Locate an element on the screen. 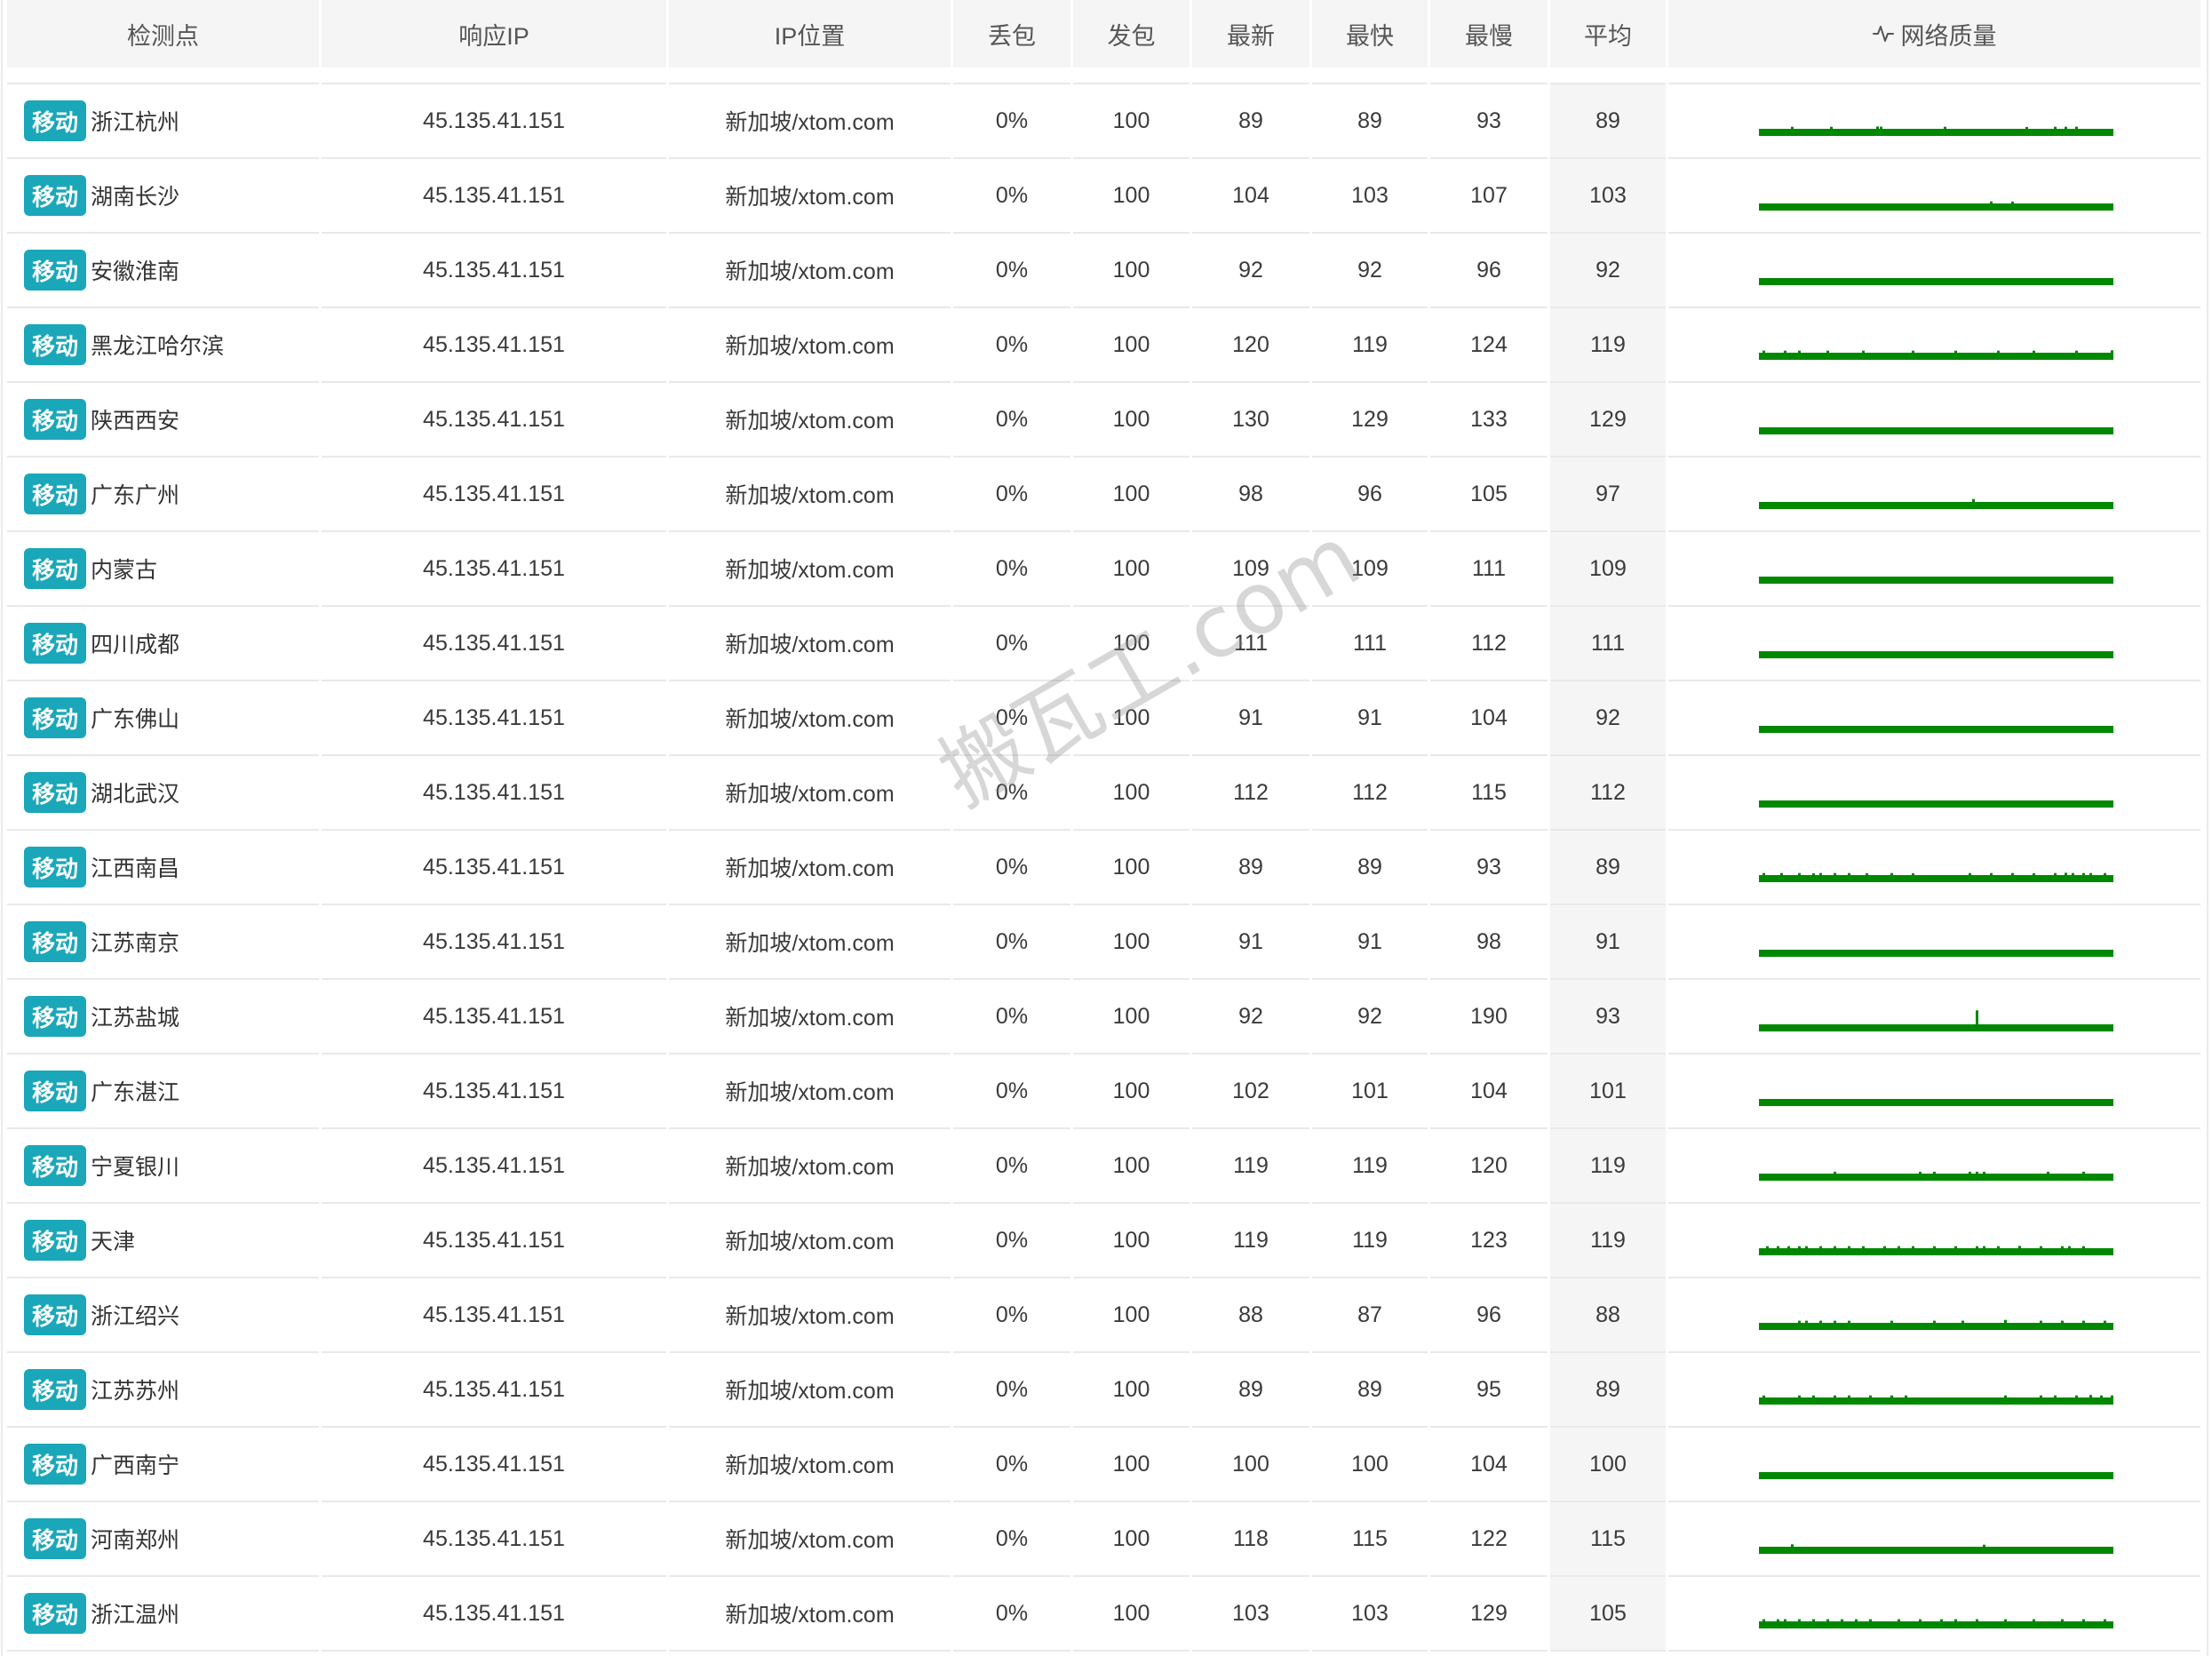 The width and height of the screenshot is (2212, 1656). average-latency-cell: 129 is located at coordinates (1608, 420).